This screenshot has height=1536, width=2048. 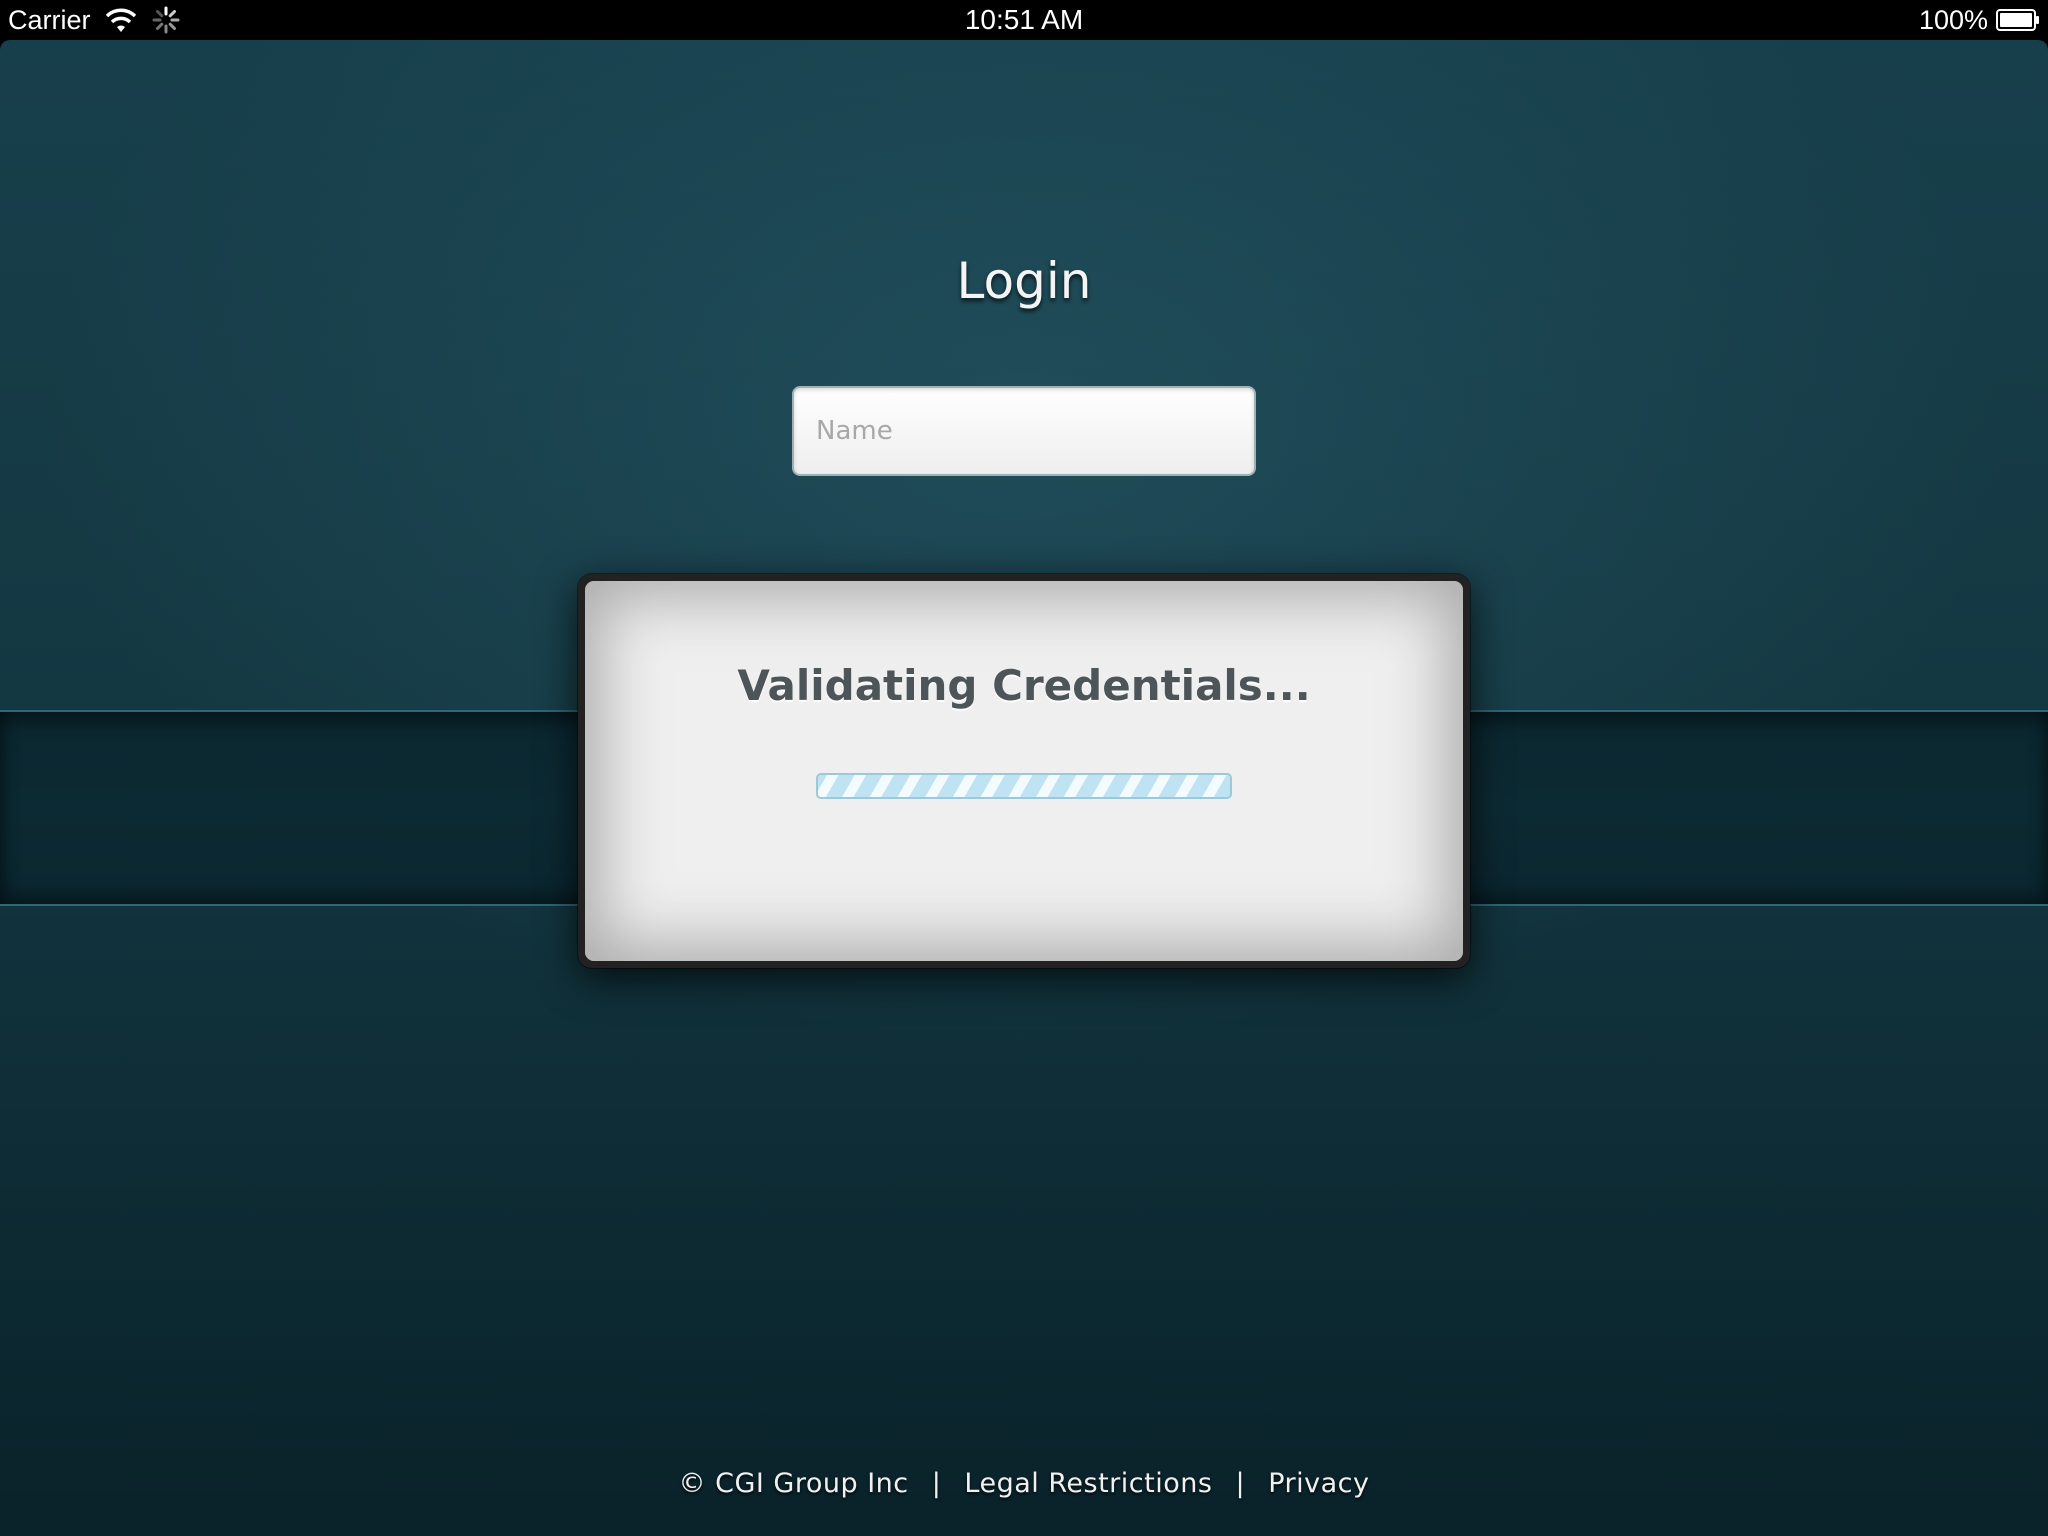 I want to click on battery-percentage: 100%, so click(x=1953, y=20).